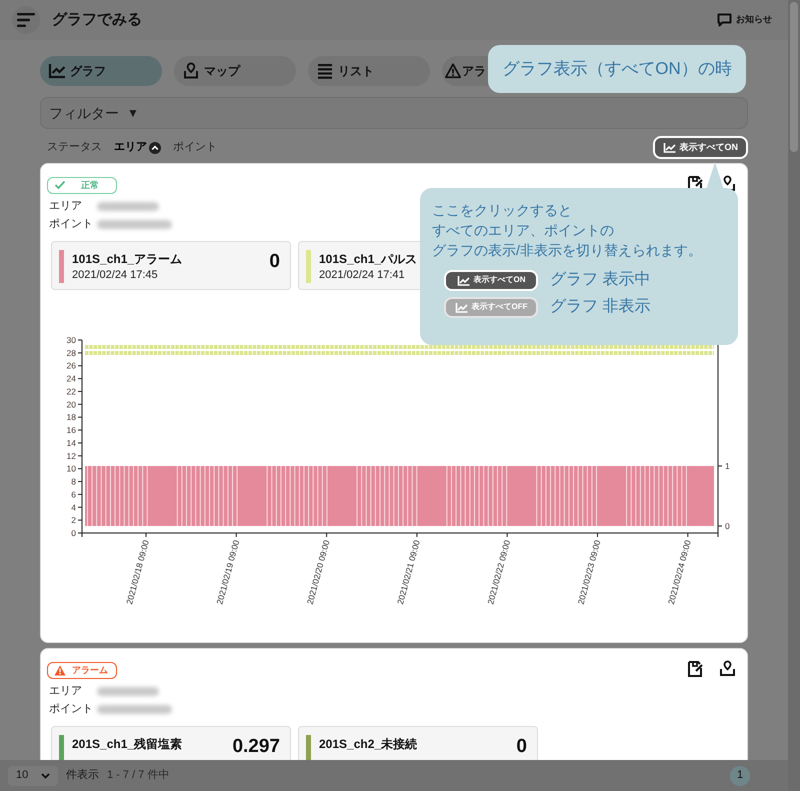 The height and width of the screenshot is (791, 800). I want to click on axis-tick-label: 4, so click(73, 507).